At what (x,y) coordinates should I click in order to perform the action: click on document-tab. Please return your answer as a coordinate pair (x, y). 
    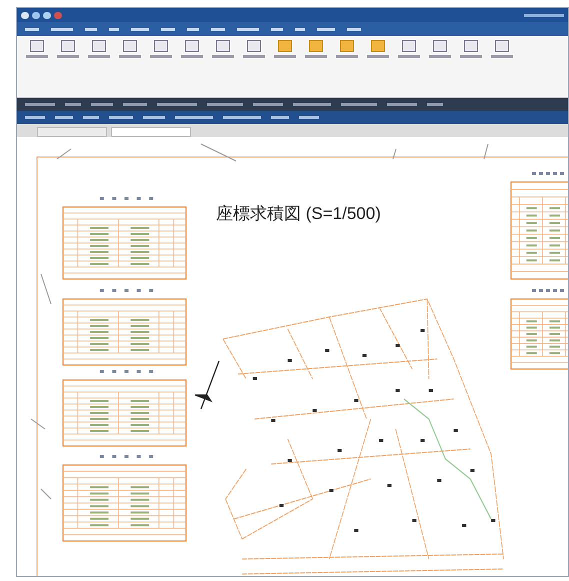
    Looking at the image, I should click on (151, 132).